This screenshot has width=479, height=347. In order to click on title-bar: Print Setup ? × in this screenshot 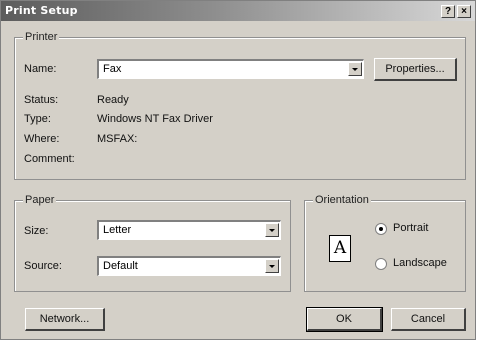, I will do `click(238, 11)`.